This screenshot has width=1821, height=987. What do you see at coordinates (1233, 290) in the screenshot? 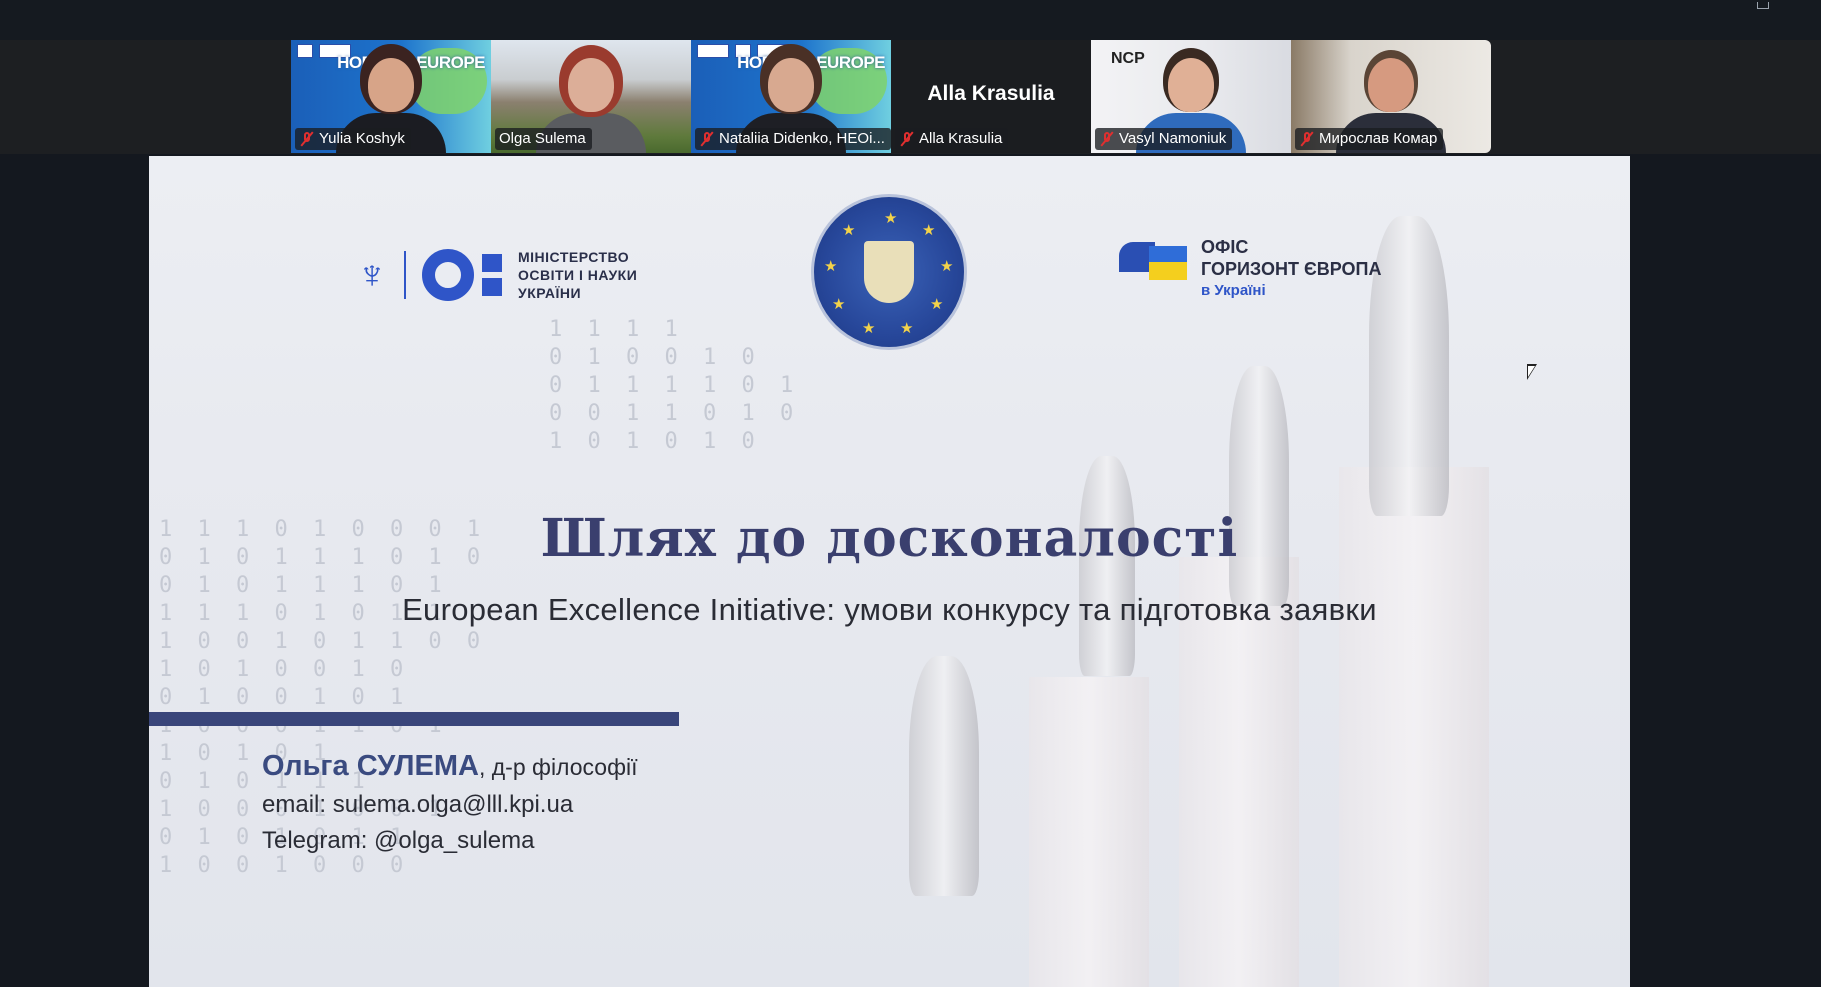
I see `office-line-3: в Україні` at bounding box center [1233, 290].